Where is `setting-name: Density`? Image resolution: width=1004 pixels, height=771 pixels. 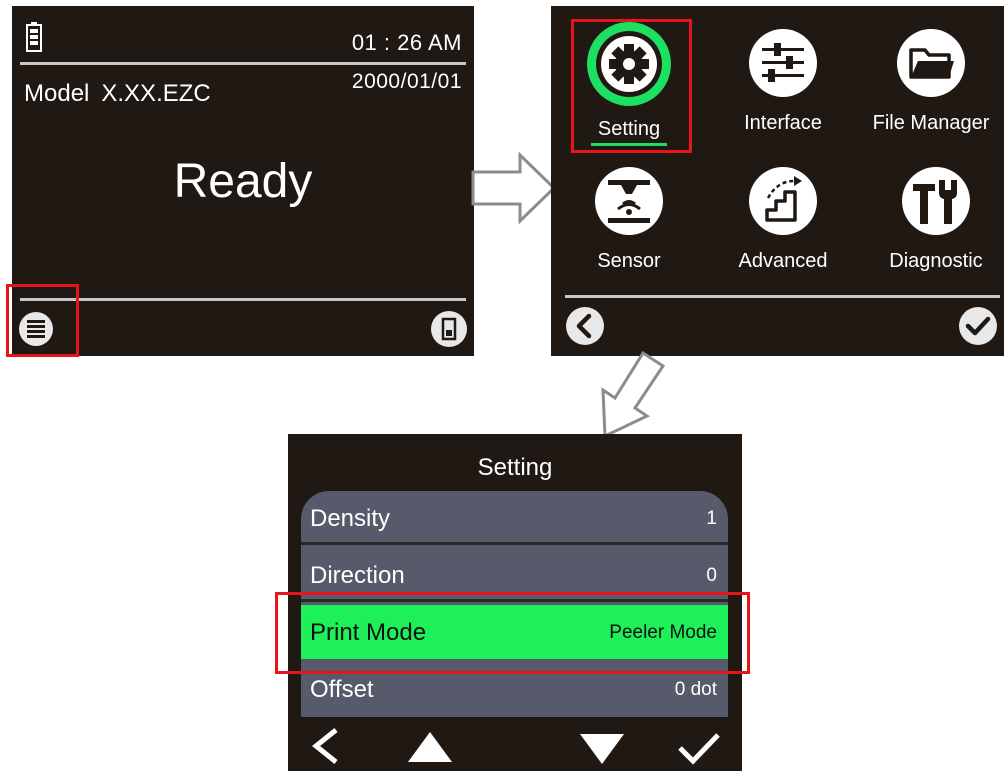 setting-name: Density is located at coordinates (350, 518).